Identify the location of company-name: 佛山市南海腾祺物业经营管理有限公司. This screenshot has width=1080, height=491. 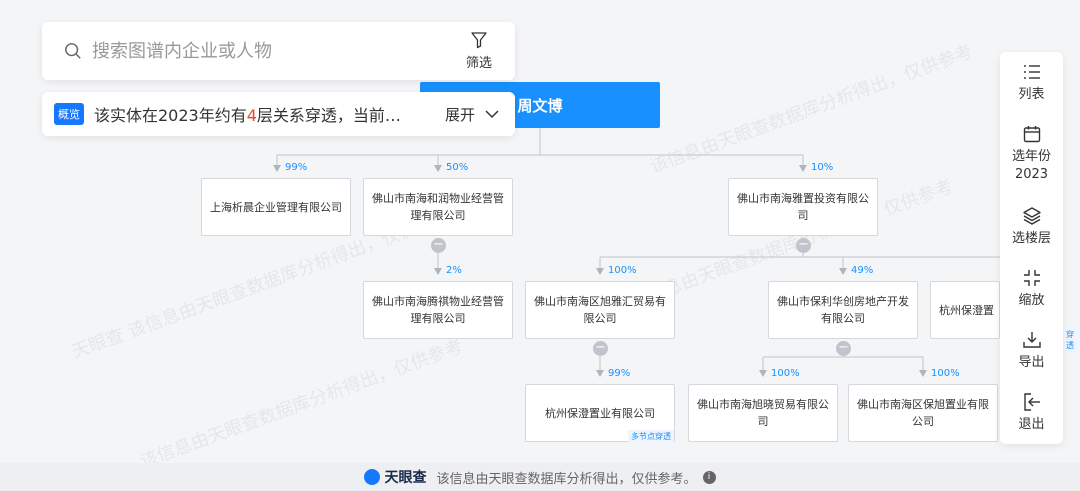
(438, 310).